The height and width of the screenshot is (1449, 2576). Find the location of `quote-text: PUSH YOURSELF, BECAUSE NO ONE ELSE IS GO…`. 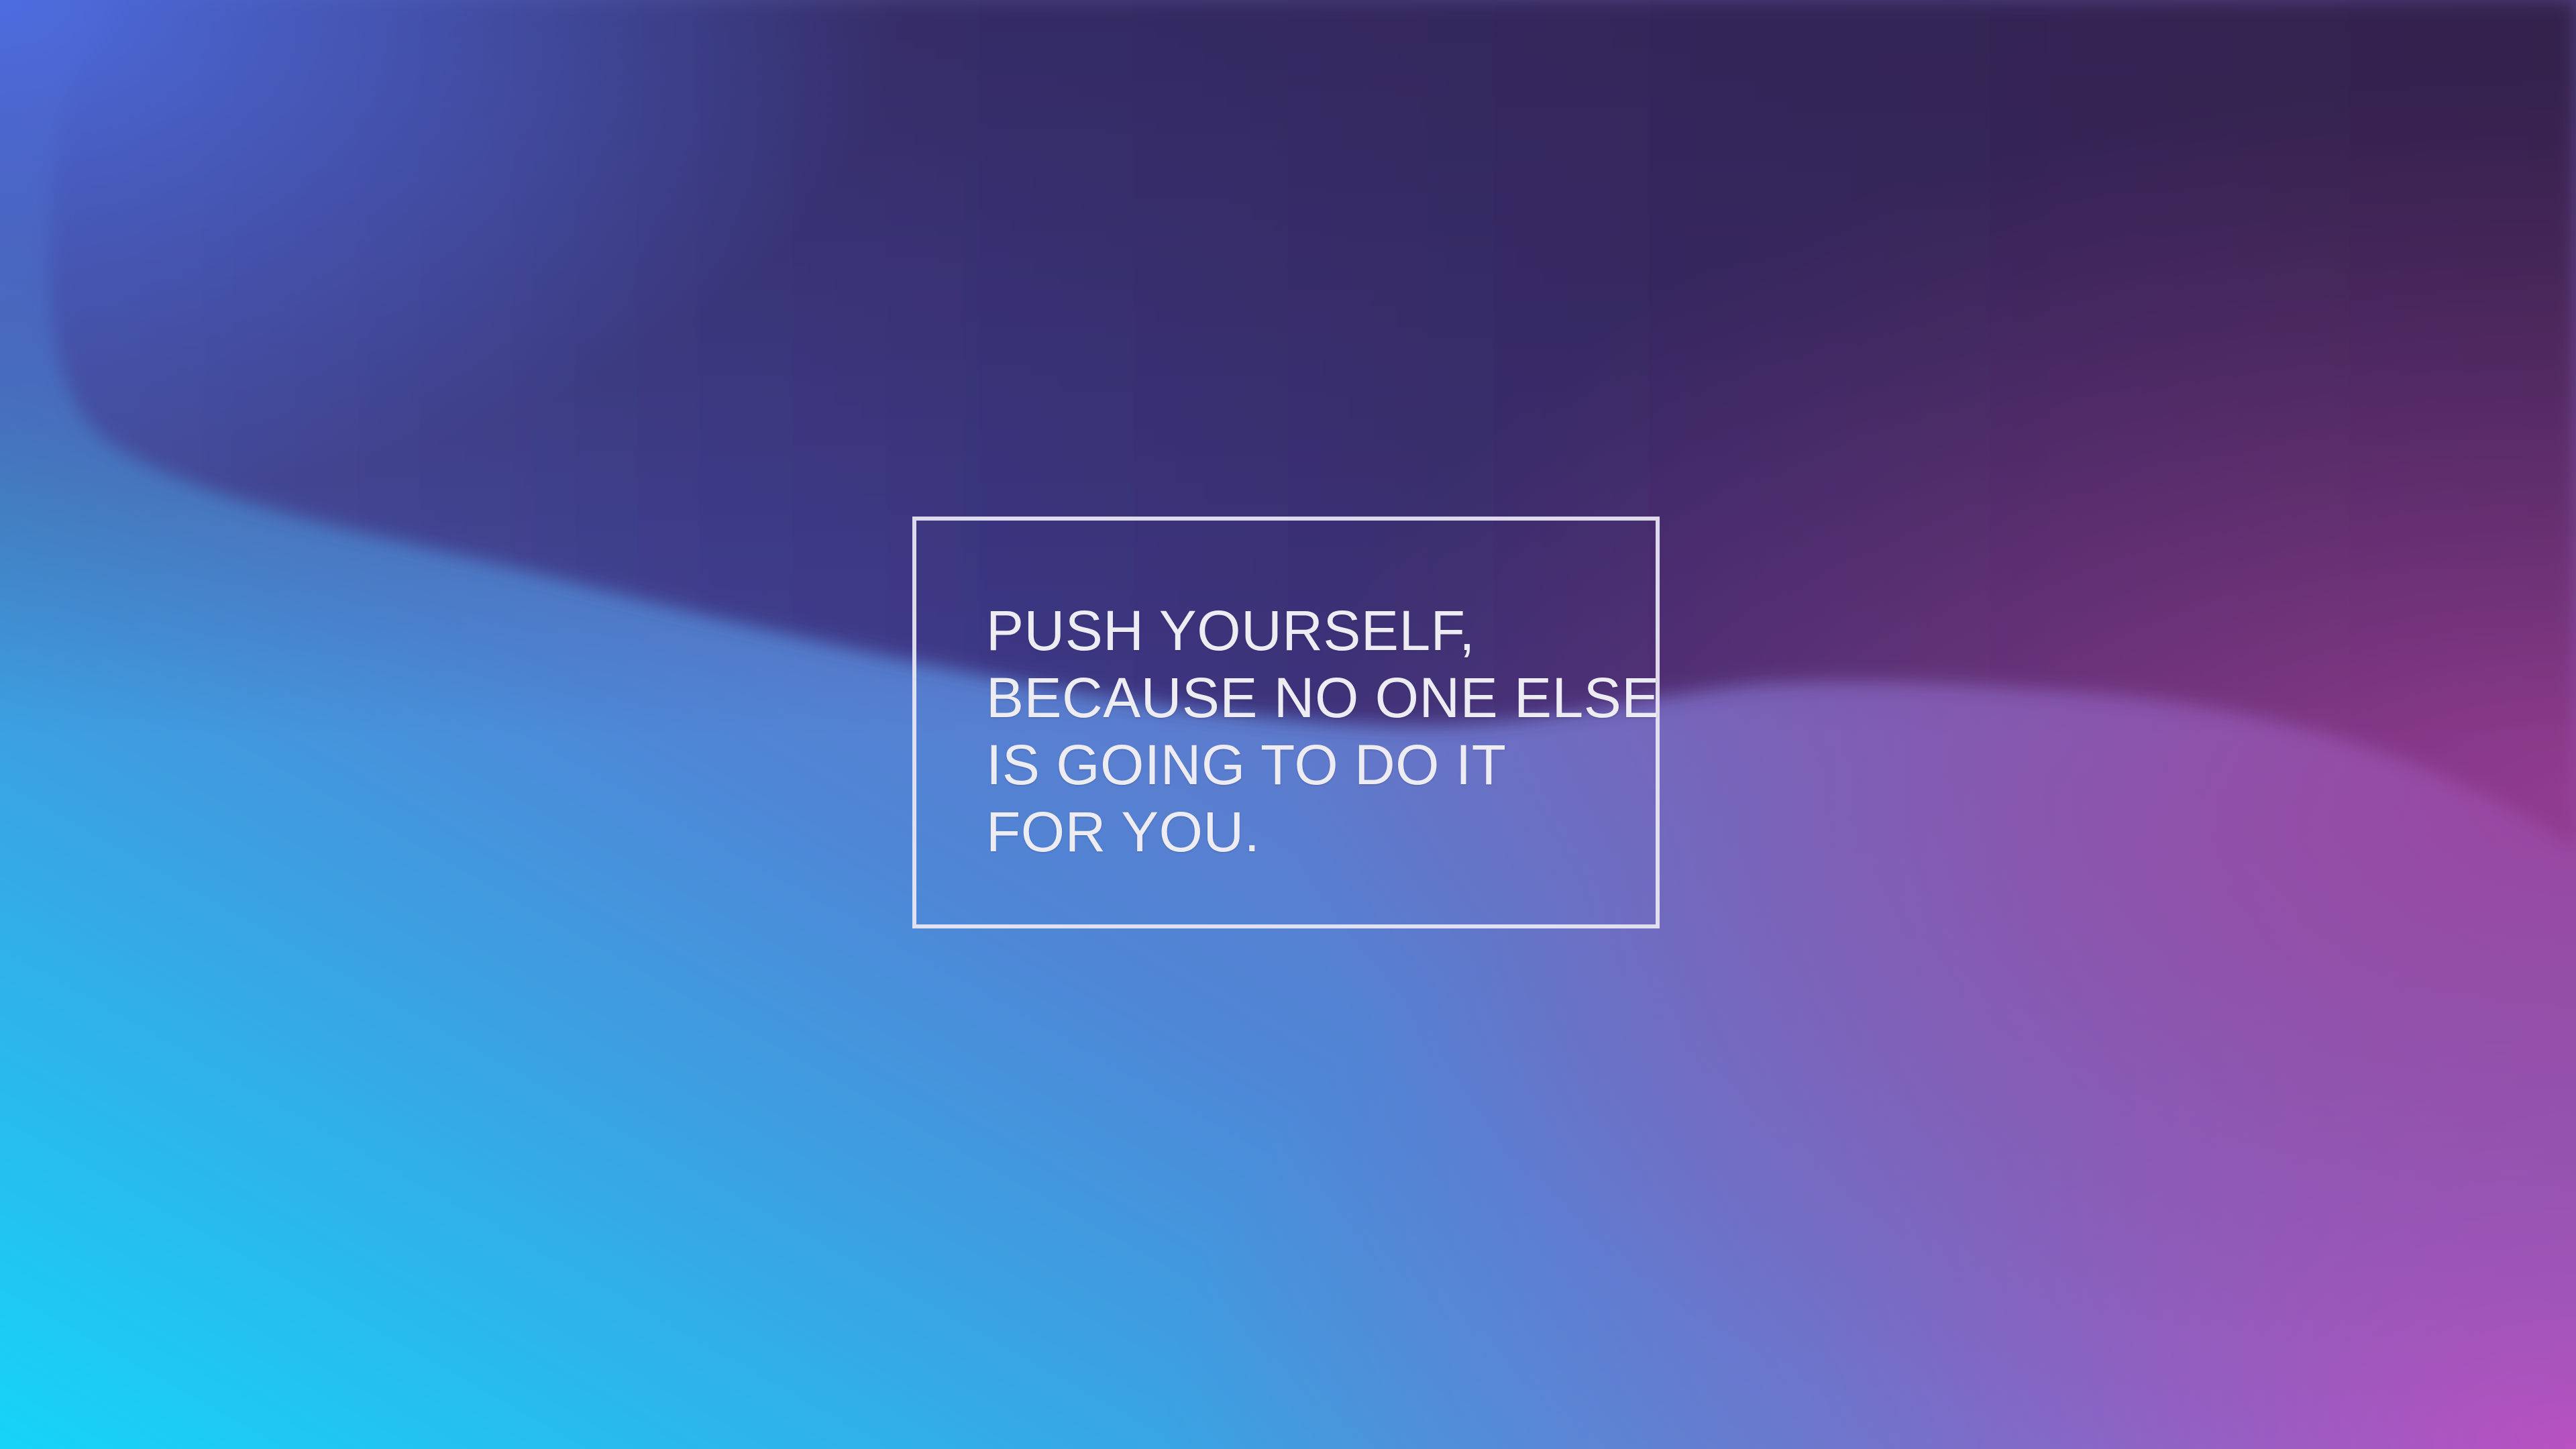

quote-text: PUSH YOURSELF, BECAUSE NO ONE ELSE IS GO… is located at coordinates (1323, 731).